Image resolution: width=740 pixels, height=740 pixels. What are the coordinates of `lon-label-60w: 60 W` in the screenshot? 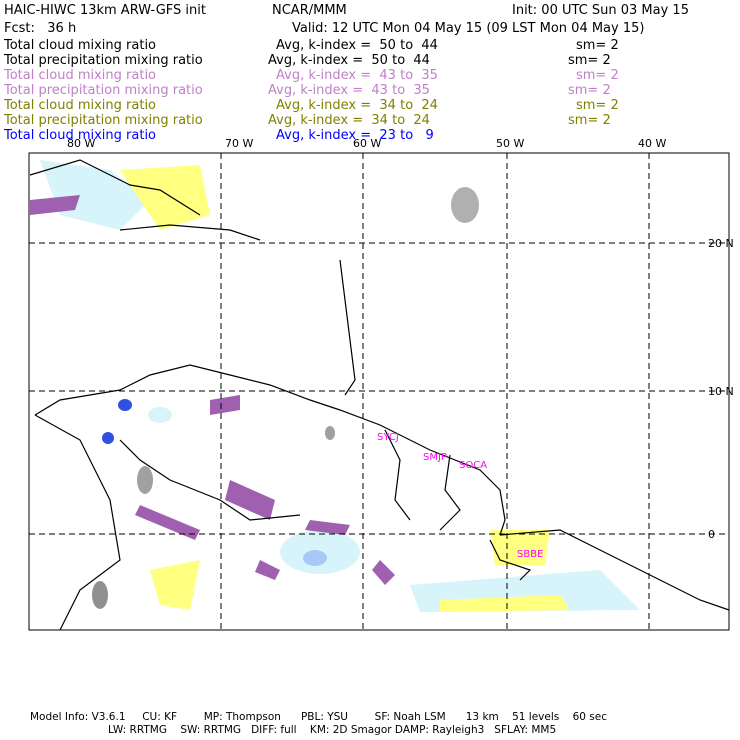 It's located at (367, 143).